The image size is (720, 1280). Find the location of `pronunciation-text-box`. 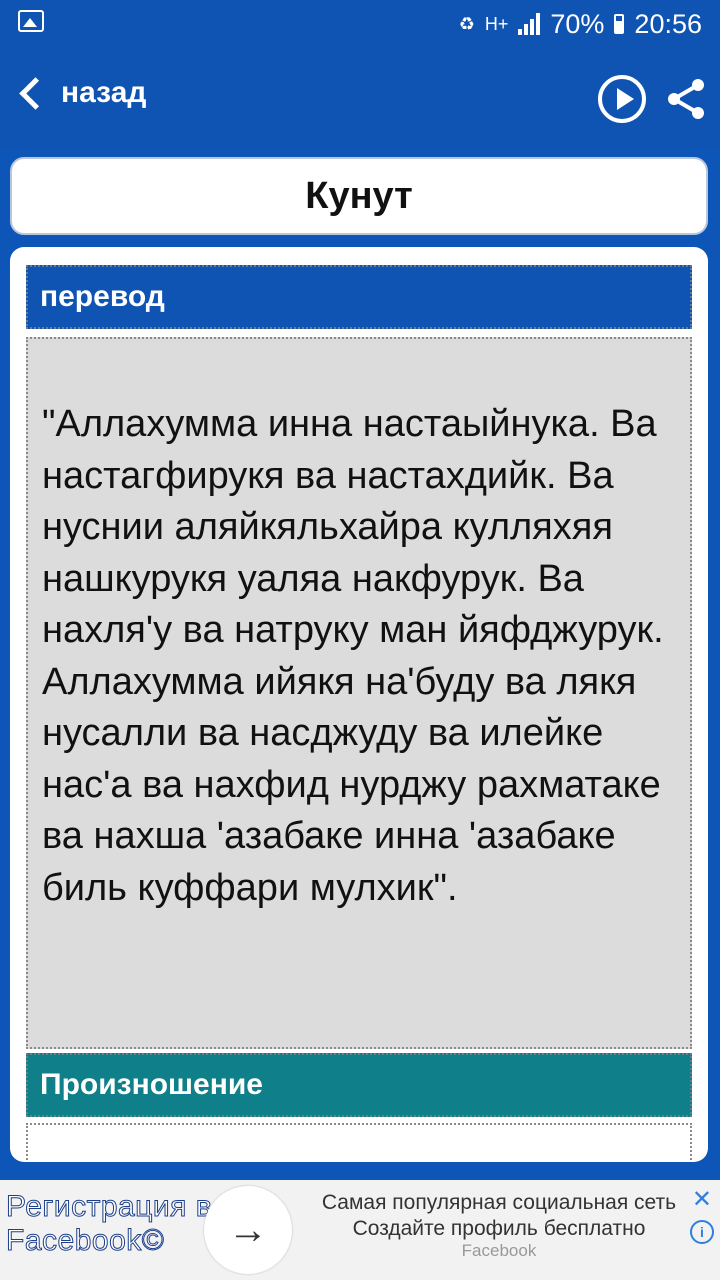

pronunciation-text-box is located at coordinates (359, 1142).